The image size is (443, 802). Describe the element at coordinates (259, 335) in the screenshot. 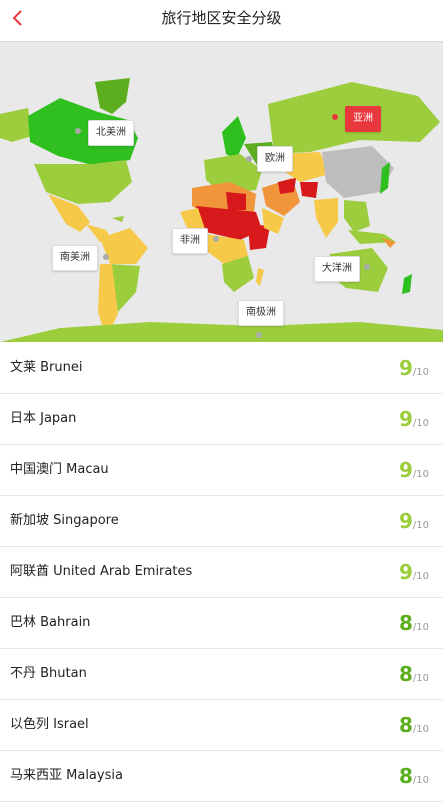

I see `map-pin-antarctica` at that location.